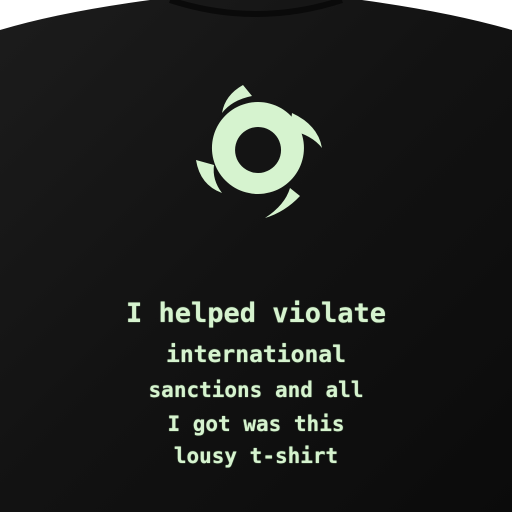 Image resolution: width=512 pixels, height=512 pixels. I want to click on slogan-line-4: I got was this, so click(256, 424).